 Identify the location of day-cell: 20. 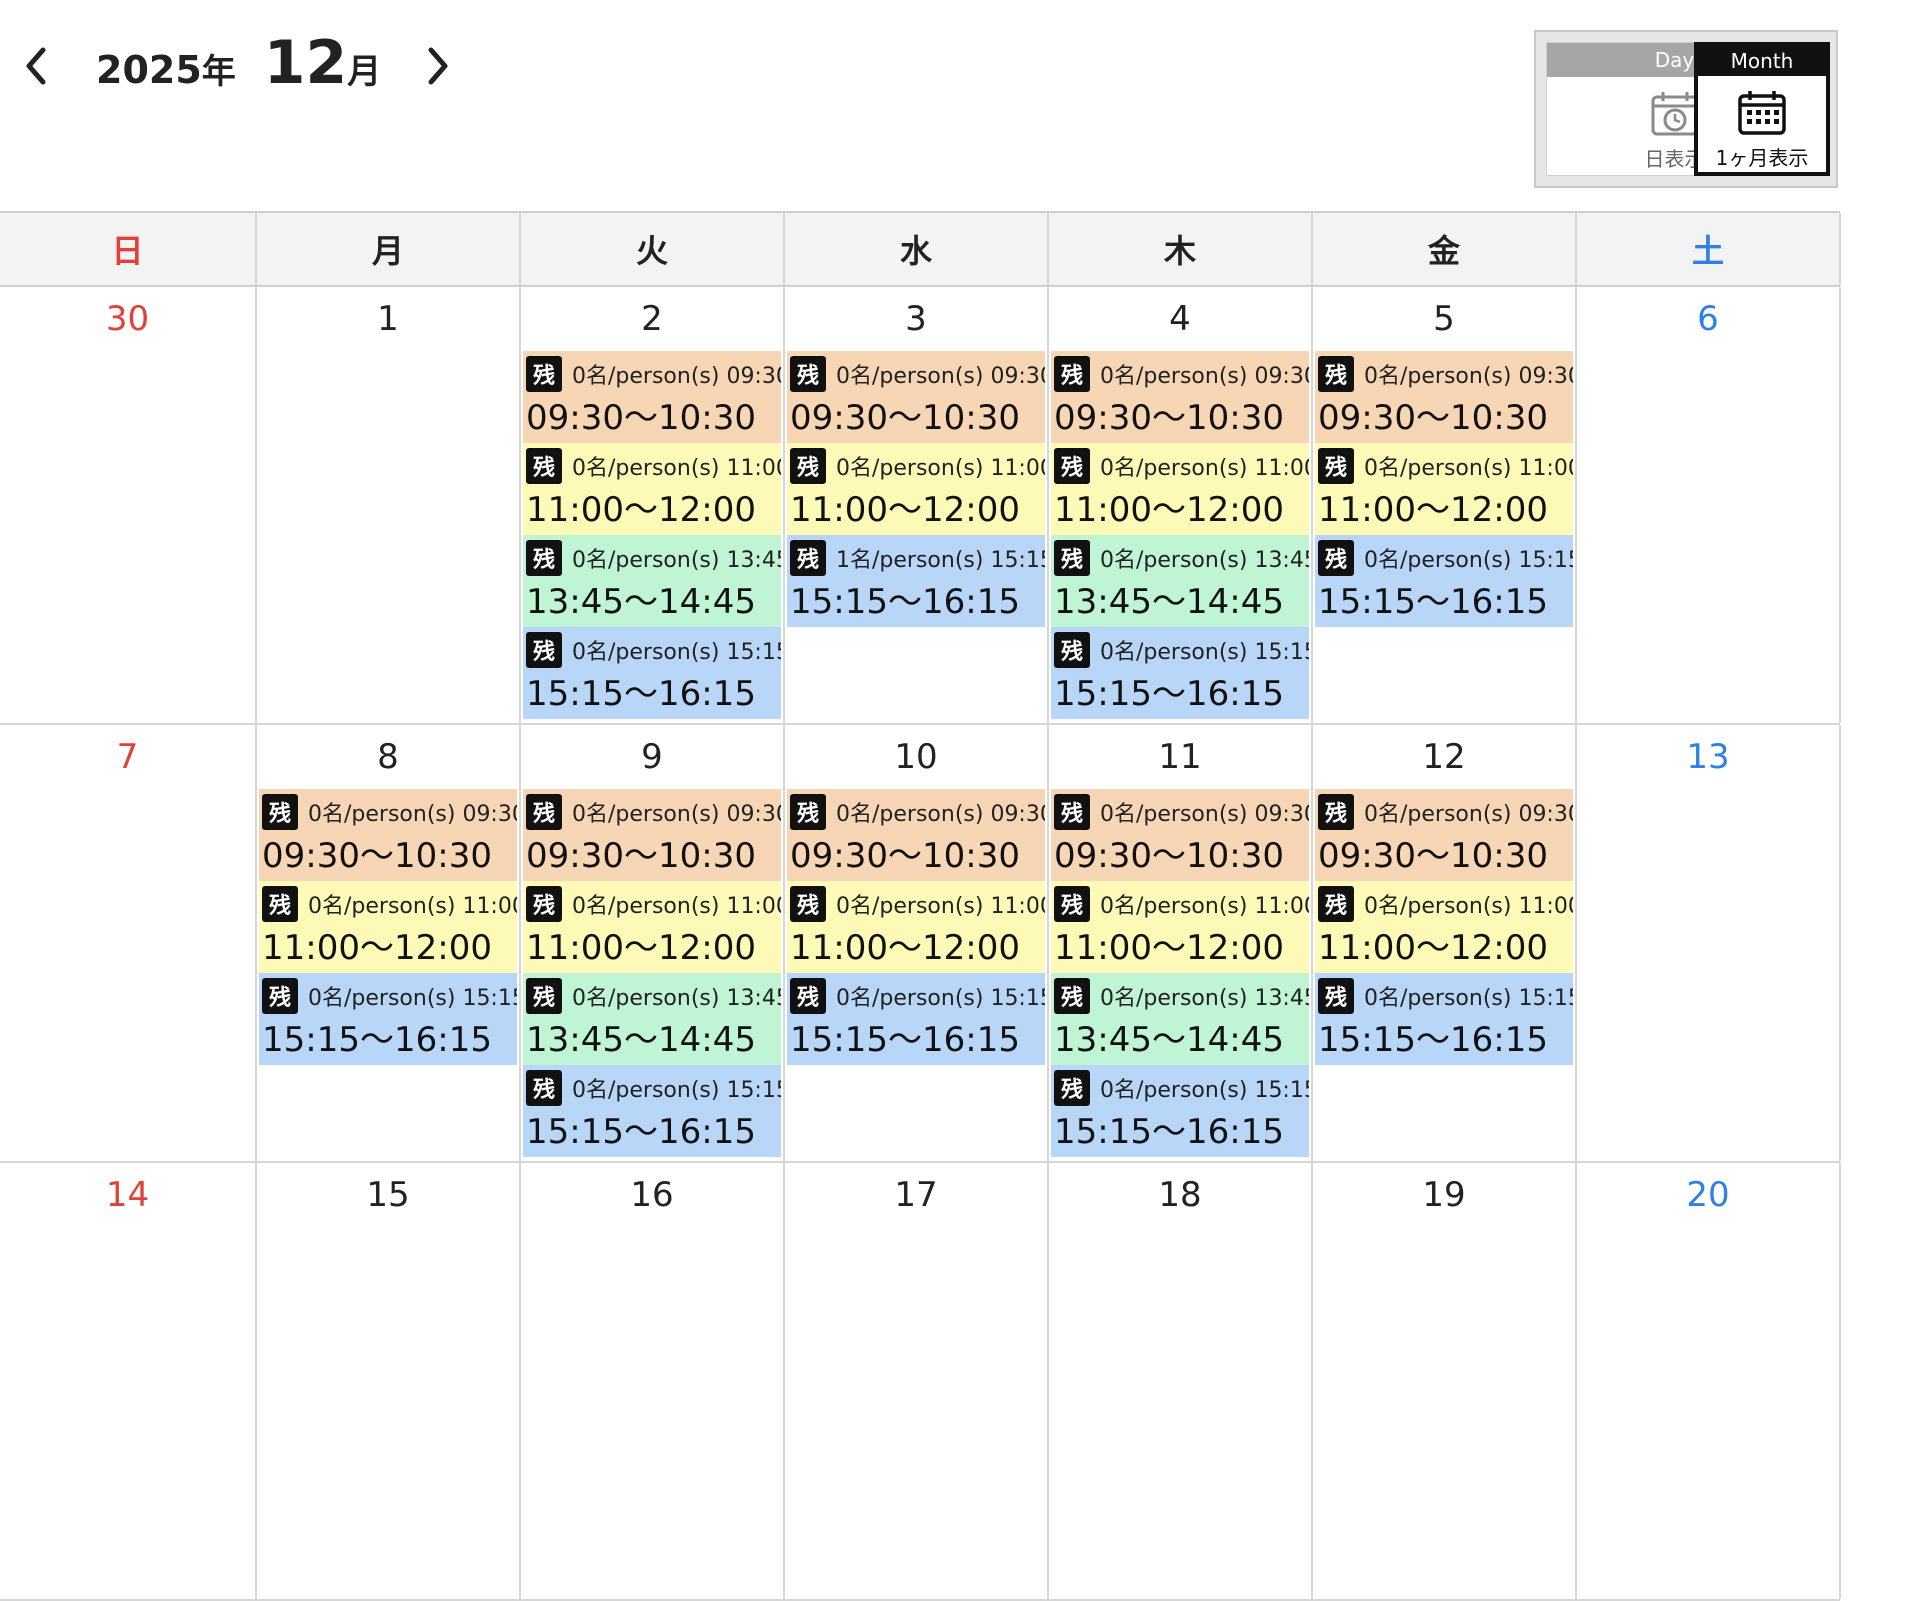
(1709, 1381).